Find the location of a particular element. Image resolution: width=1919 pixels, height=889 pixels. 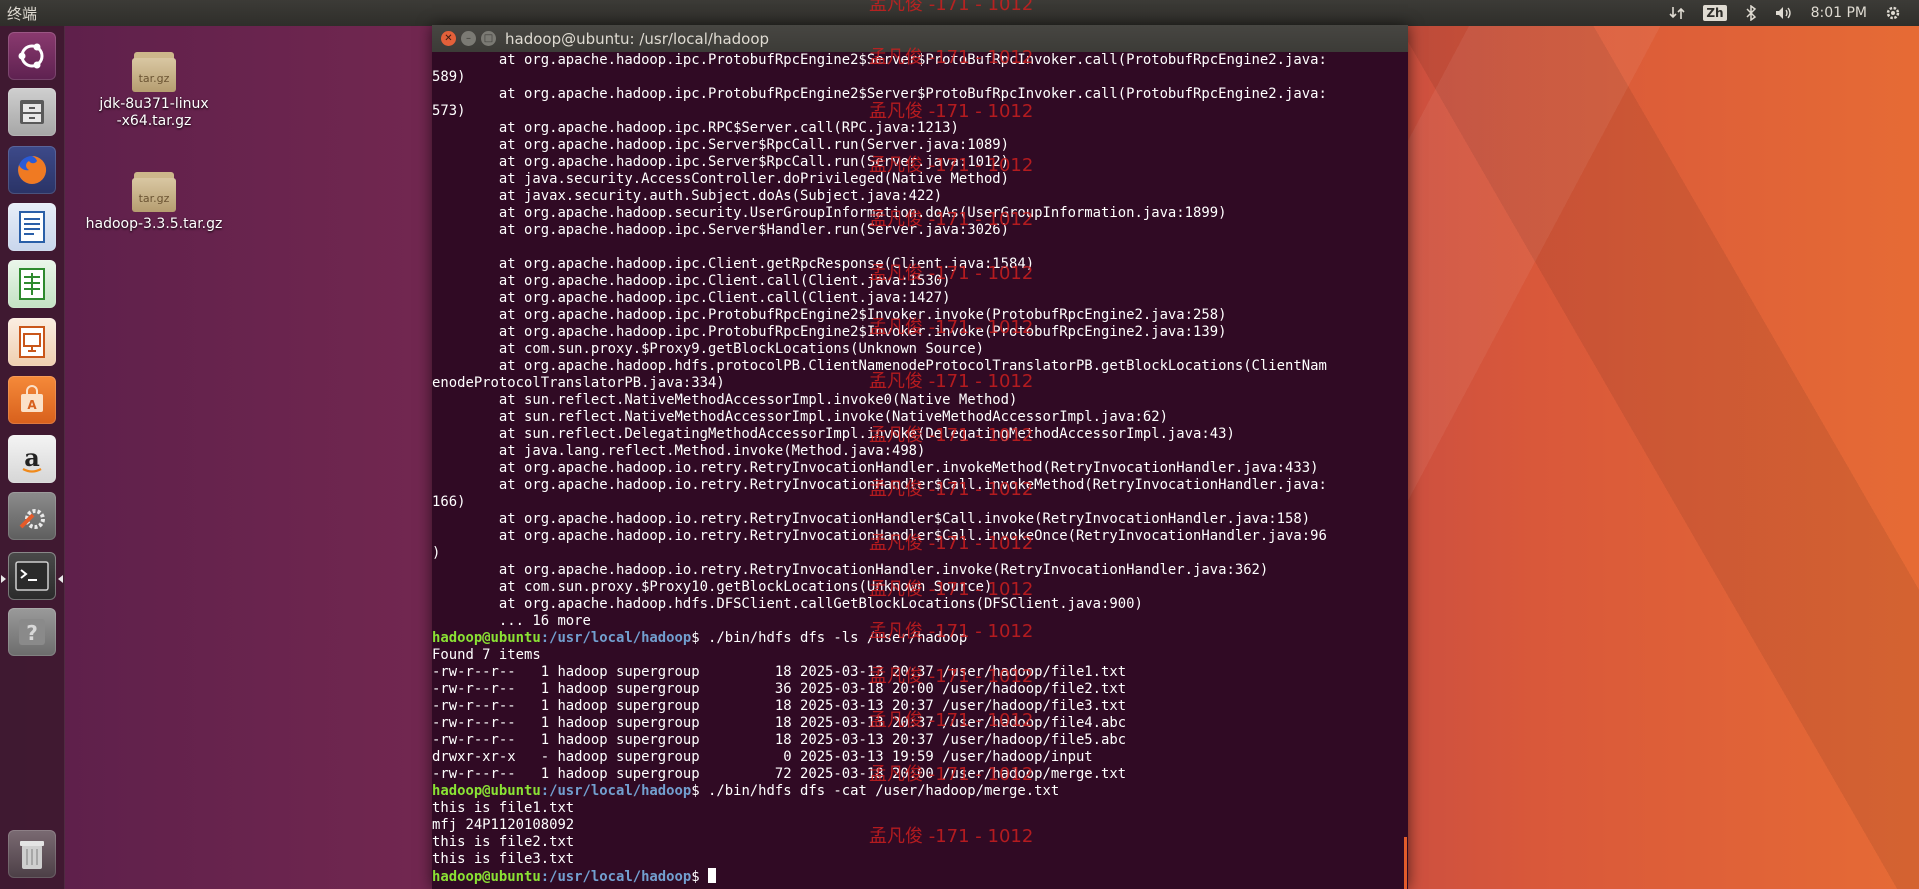

svg-text: A is located at coordinates (32, 405).